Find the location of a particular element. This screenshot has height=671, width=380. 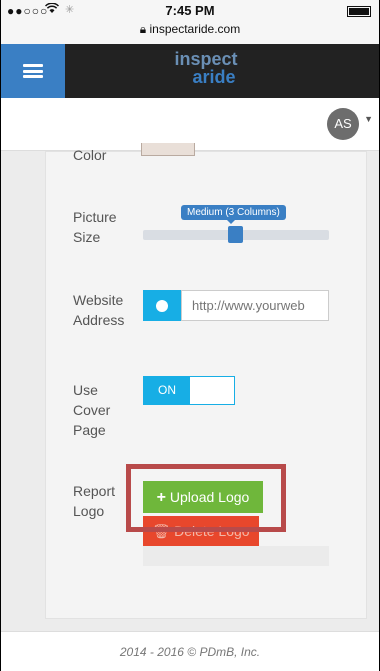

globe-icon is located at coordinates (162, 305).